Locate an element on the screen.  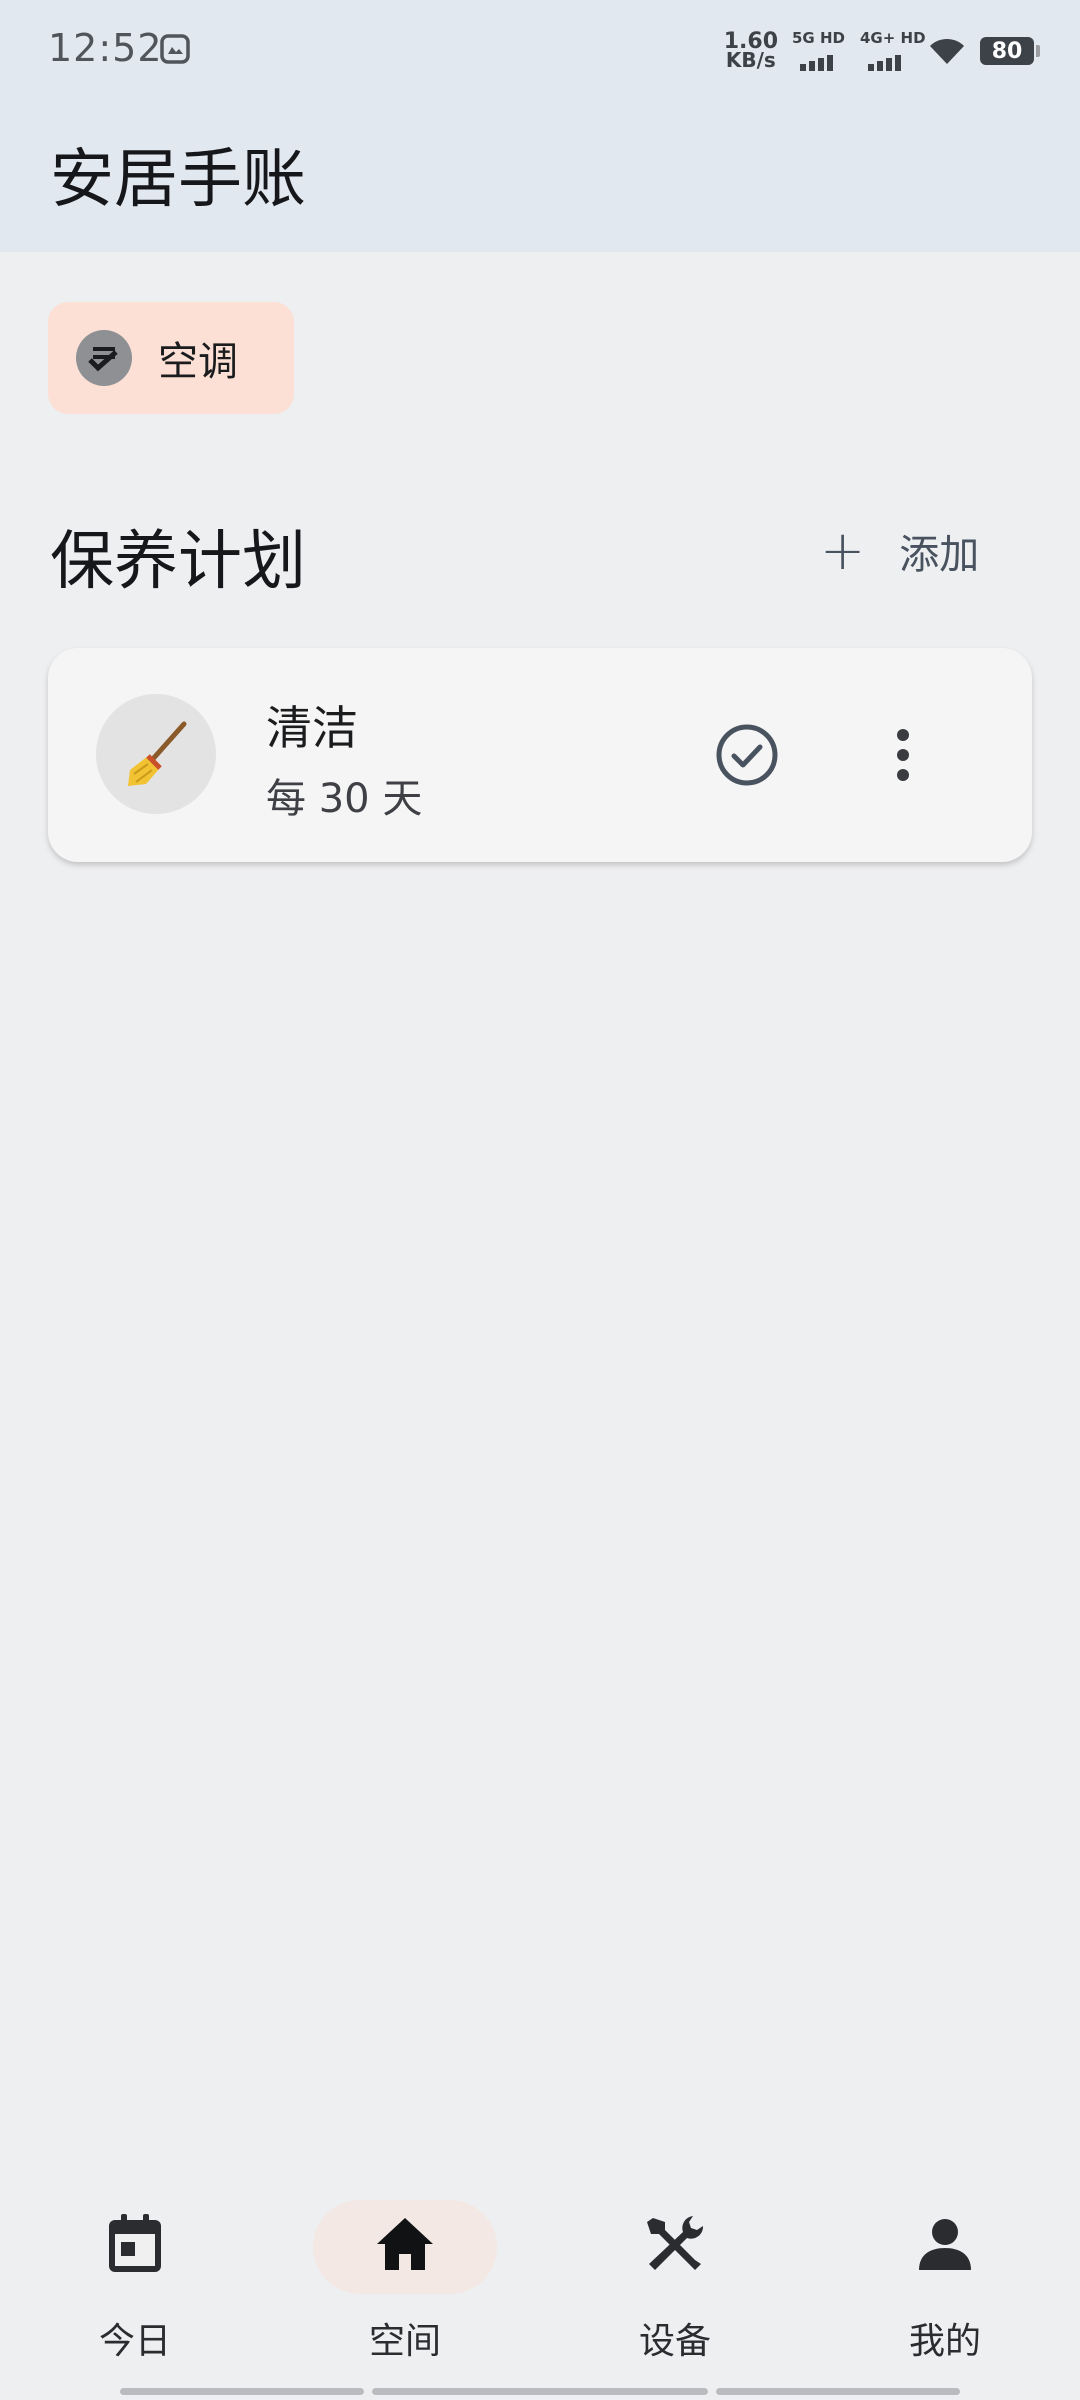
broom-icon is located at coordinates (156, 754).